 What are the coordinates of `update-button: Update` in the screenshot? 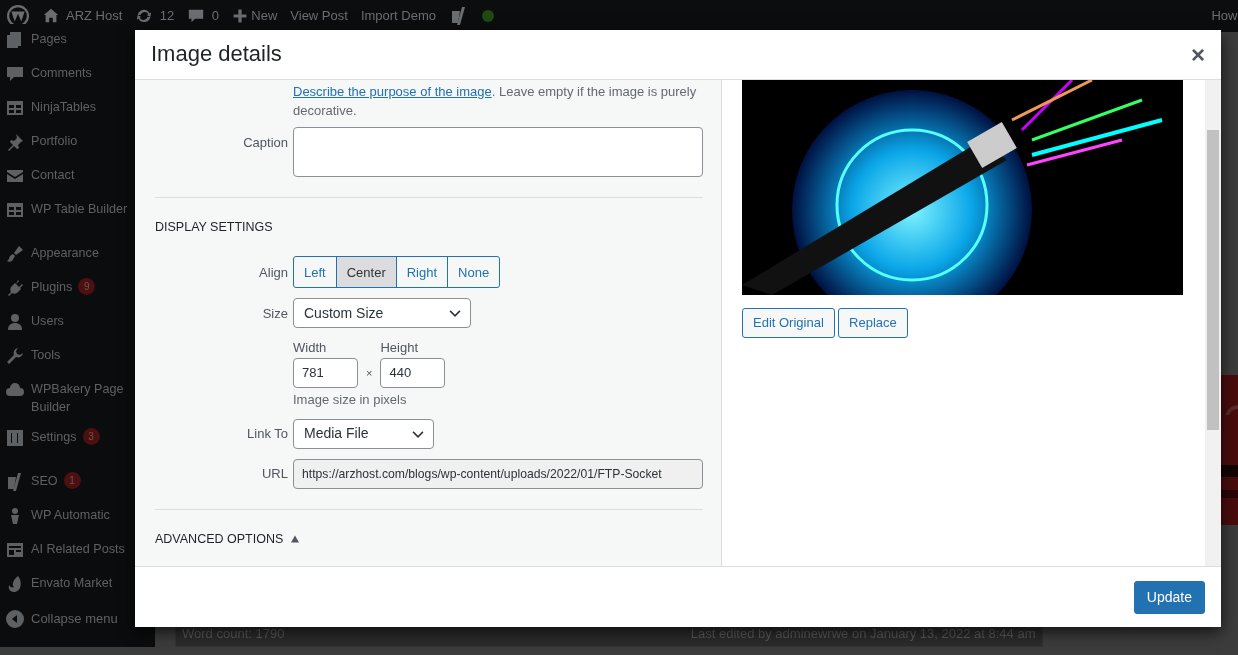 It's located at (1169, 597).